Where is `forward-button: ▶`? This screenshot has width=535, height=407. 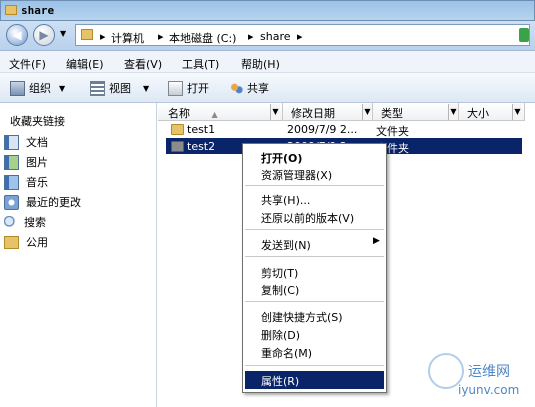 forward-button: ▶ is located at coordinates (44, 35).